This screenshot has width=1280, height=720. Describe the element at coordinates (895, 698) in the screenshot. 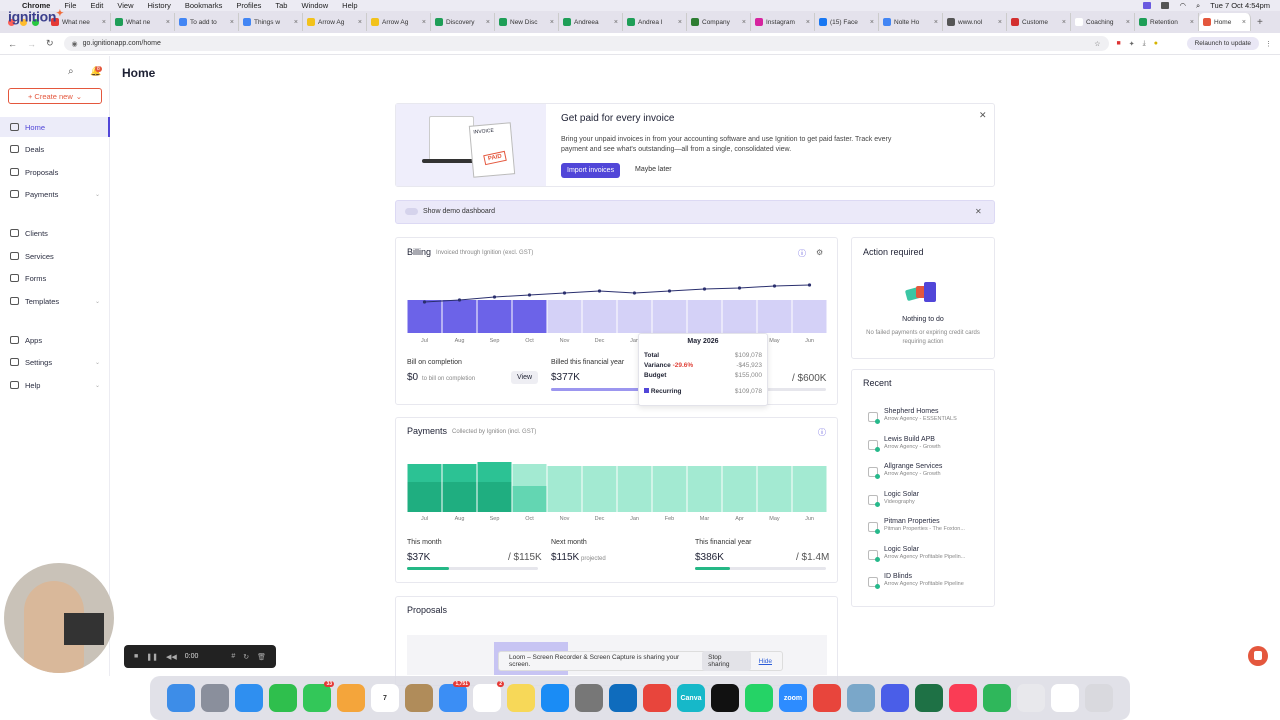

I see `perplexity-icon` at that location.